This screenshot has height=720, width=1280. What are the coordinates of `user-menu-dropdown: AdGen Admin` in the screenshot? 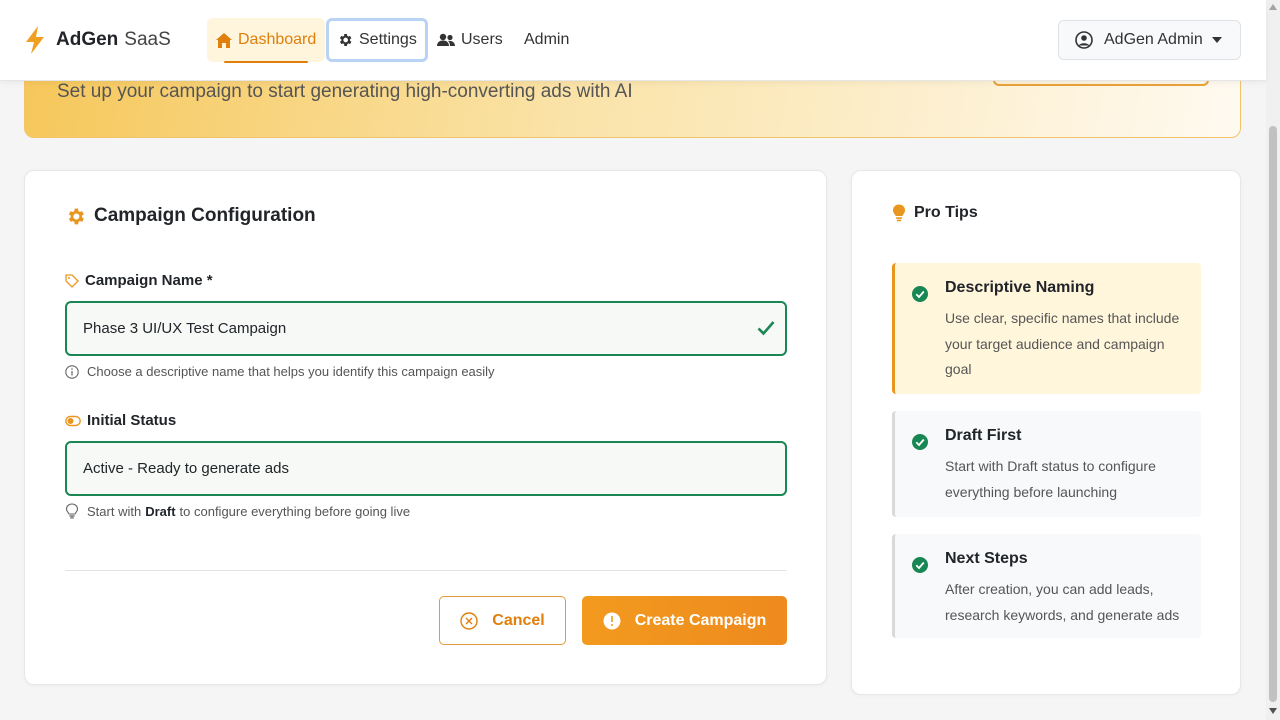 It's located at (1149, 40).